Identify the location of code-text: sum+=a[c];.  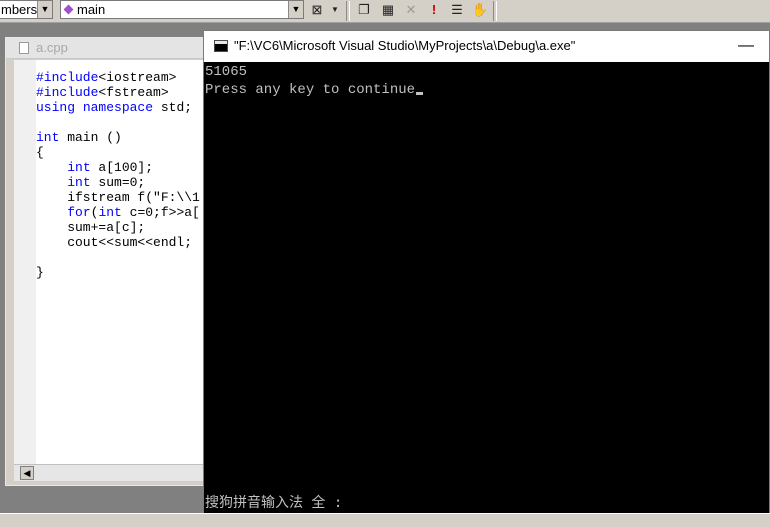
(91, 227).